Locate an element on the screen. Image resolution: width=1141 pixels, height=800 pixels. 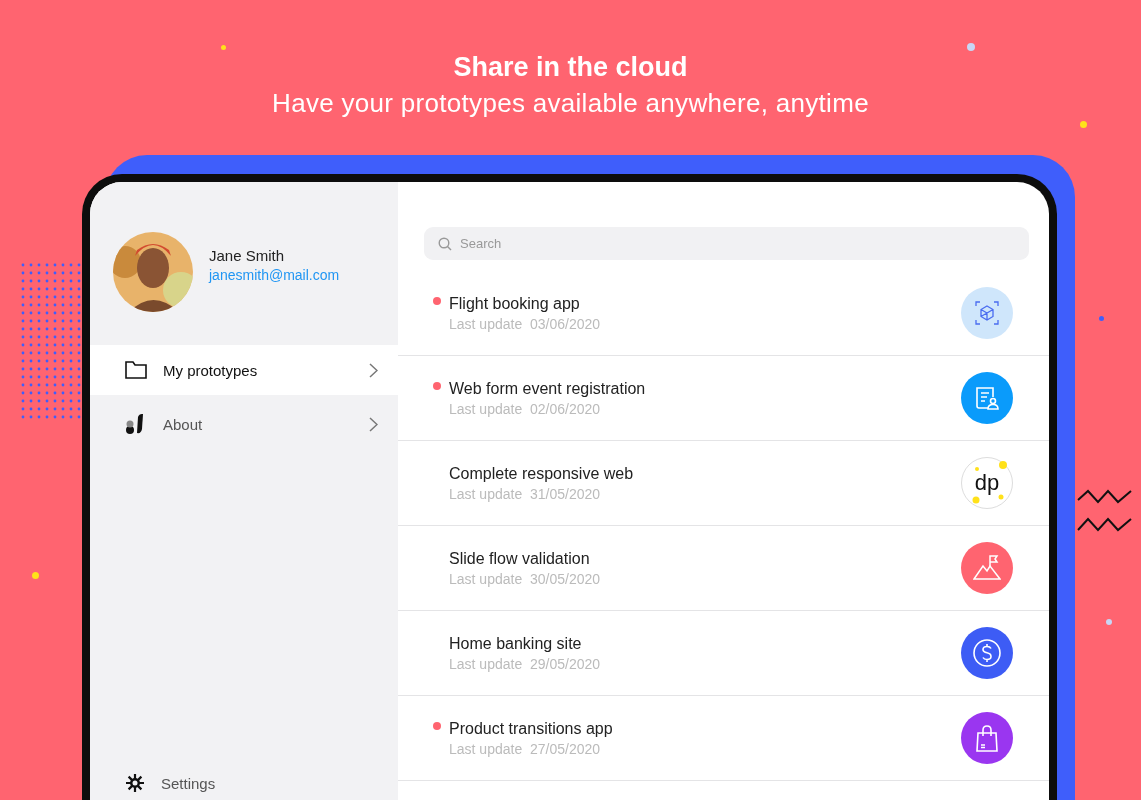
prototype-row: Flight booking app Last update 03/06/2020 is located at coordinates (723, 313).